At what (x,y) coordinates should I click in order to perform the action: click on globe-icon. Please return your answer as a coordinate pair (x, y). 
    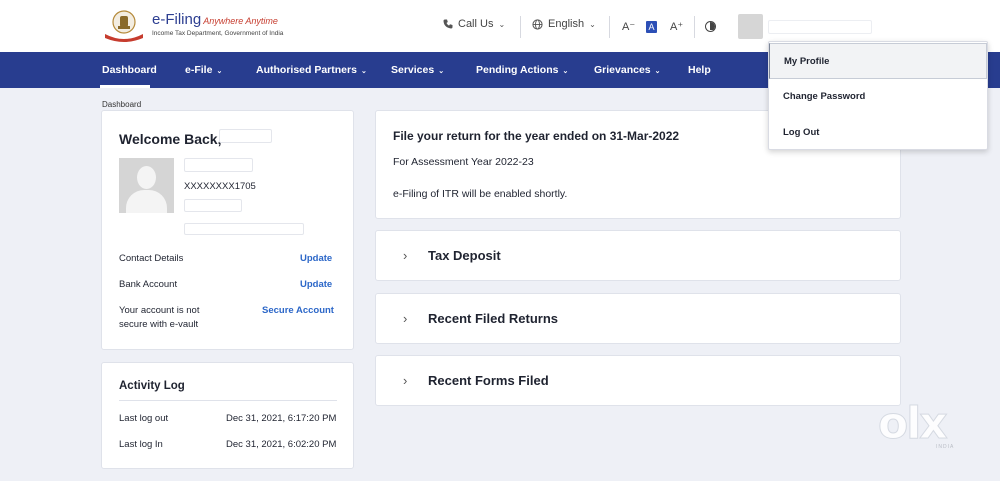
    Looking at the image, I should click on (537, 24).